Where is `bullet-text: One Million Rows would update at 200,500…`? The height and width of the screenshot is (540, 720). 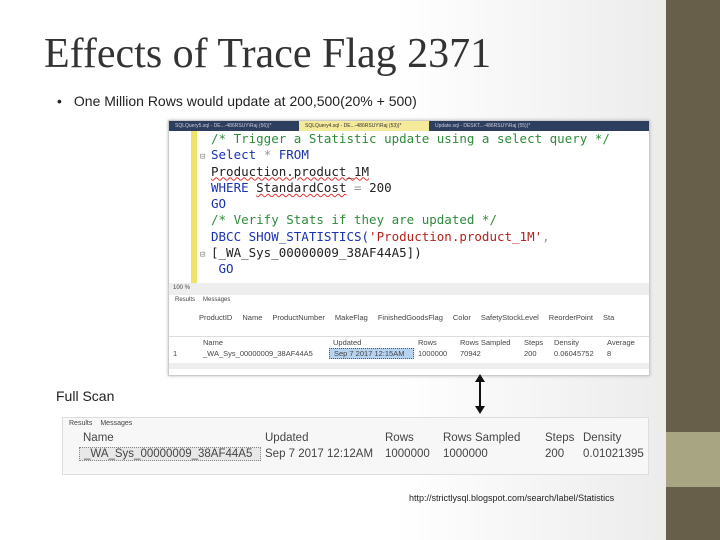 bullet-text: One Million Rows would update at 200,500… is located at coordinates (245, 101).